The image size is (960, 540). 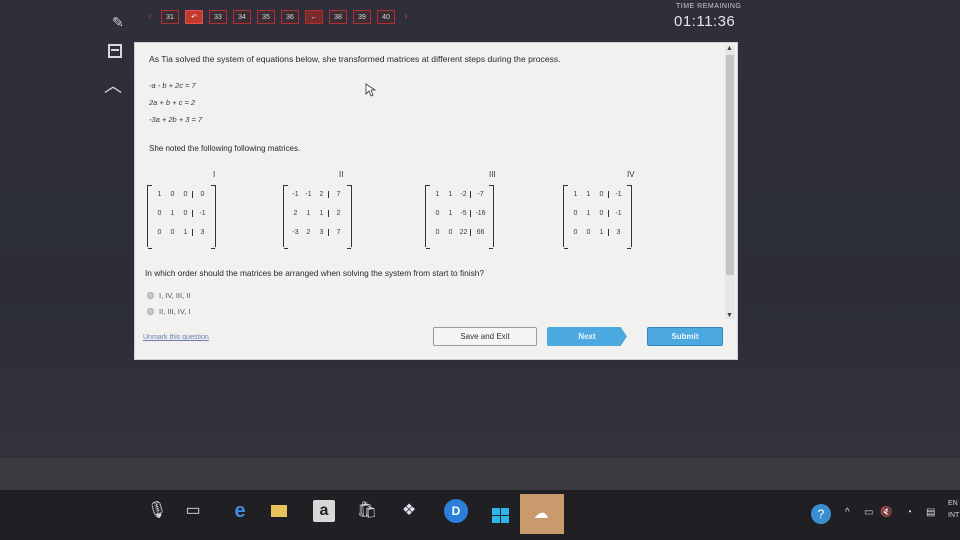 What do you see at coordinates (308, 232) in the screenshot?
I see `matrix-cell: 2` at bounding box center [308, 232].